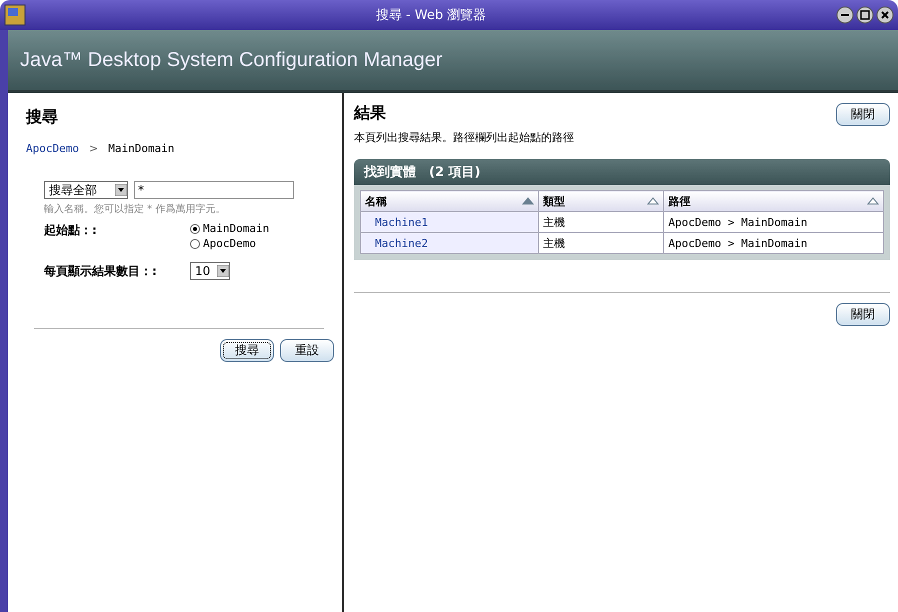 Image resolution: width=898 pixels, height=612 pixels. What do you see at coordinates (231, 60) in the screenshot?
I see `banner-title: Java™ Desktop System Configuration Manager` at bounding box center [231, 60].